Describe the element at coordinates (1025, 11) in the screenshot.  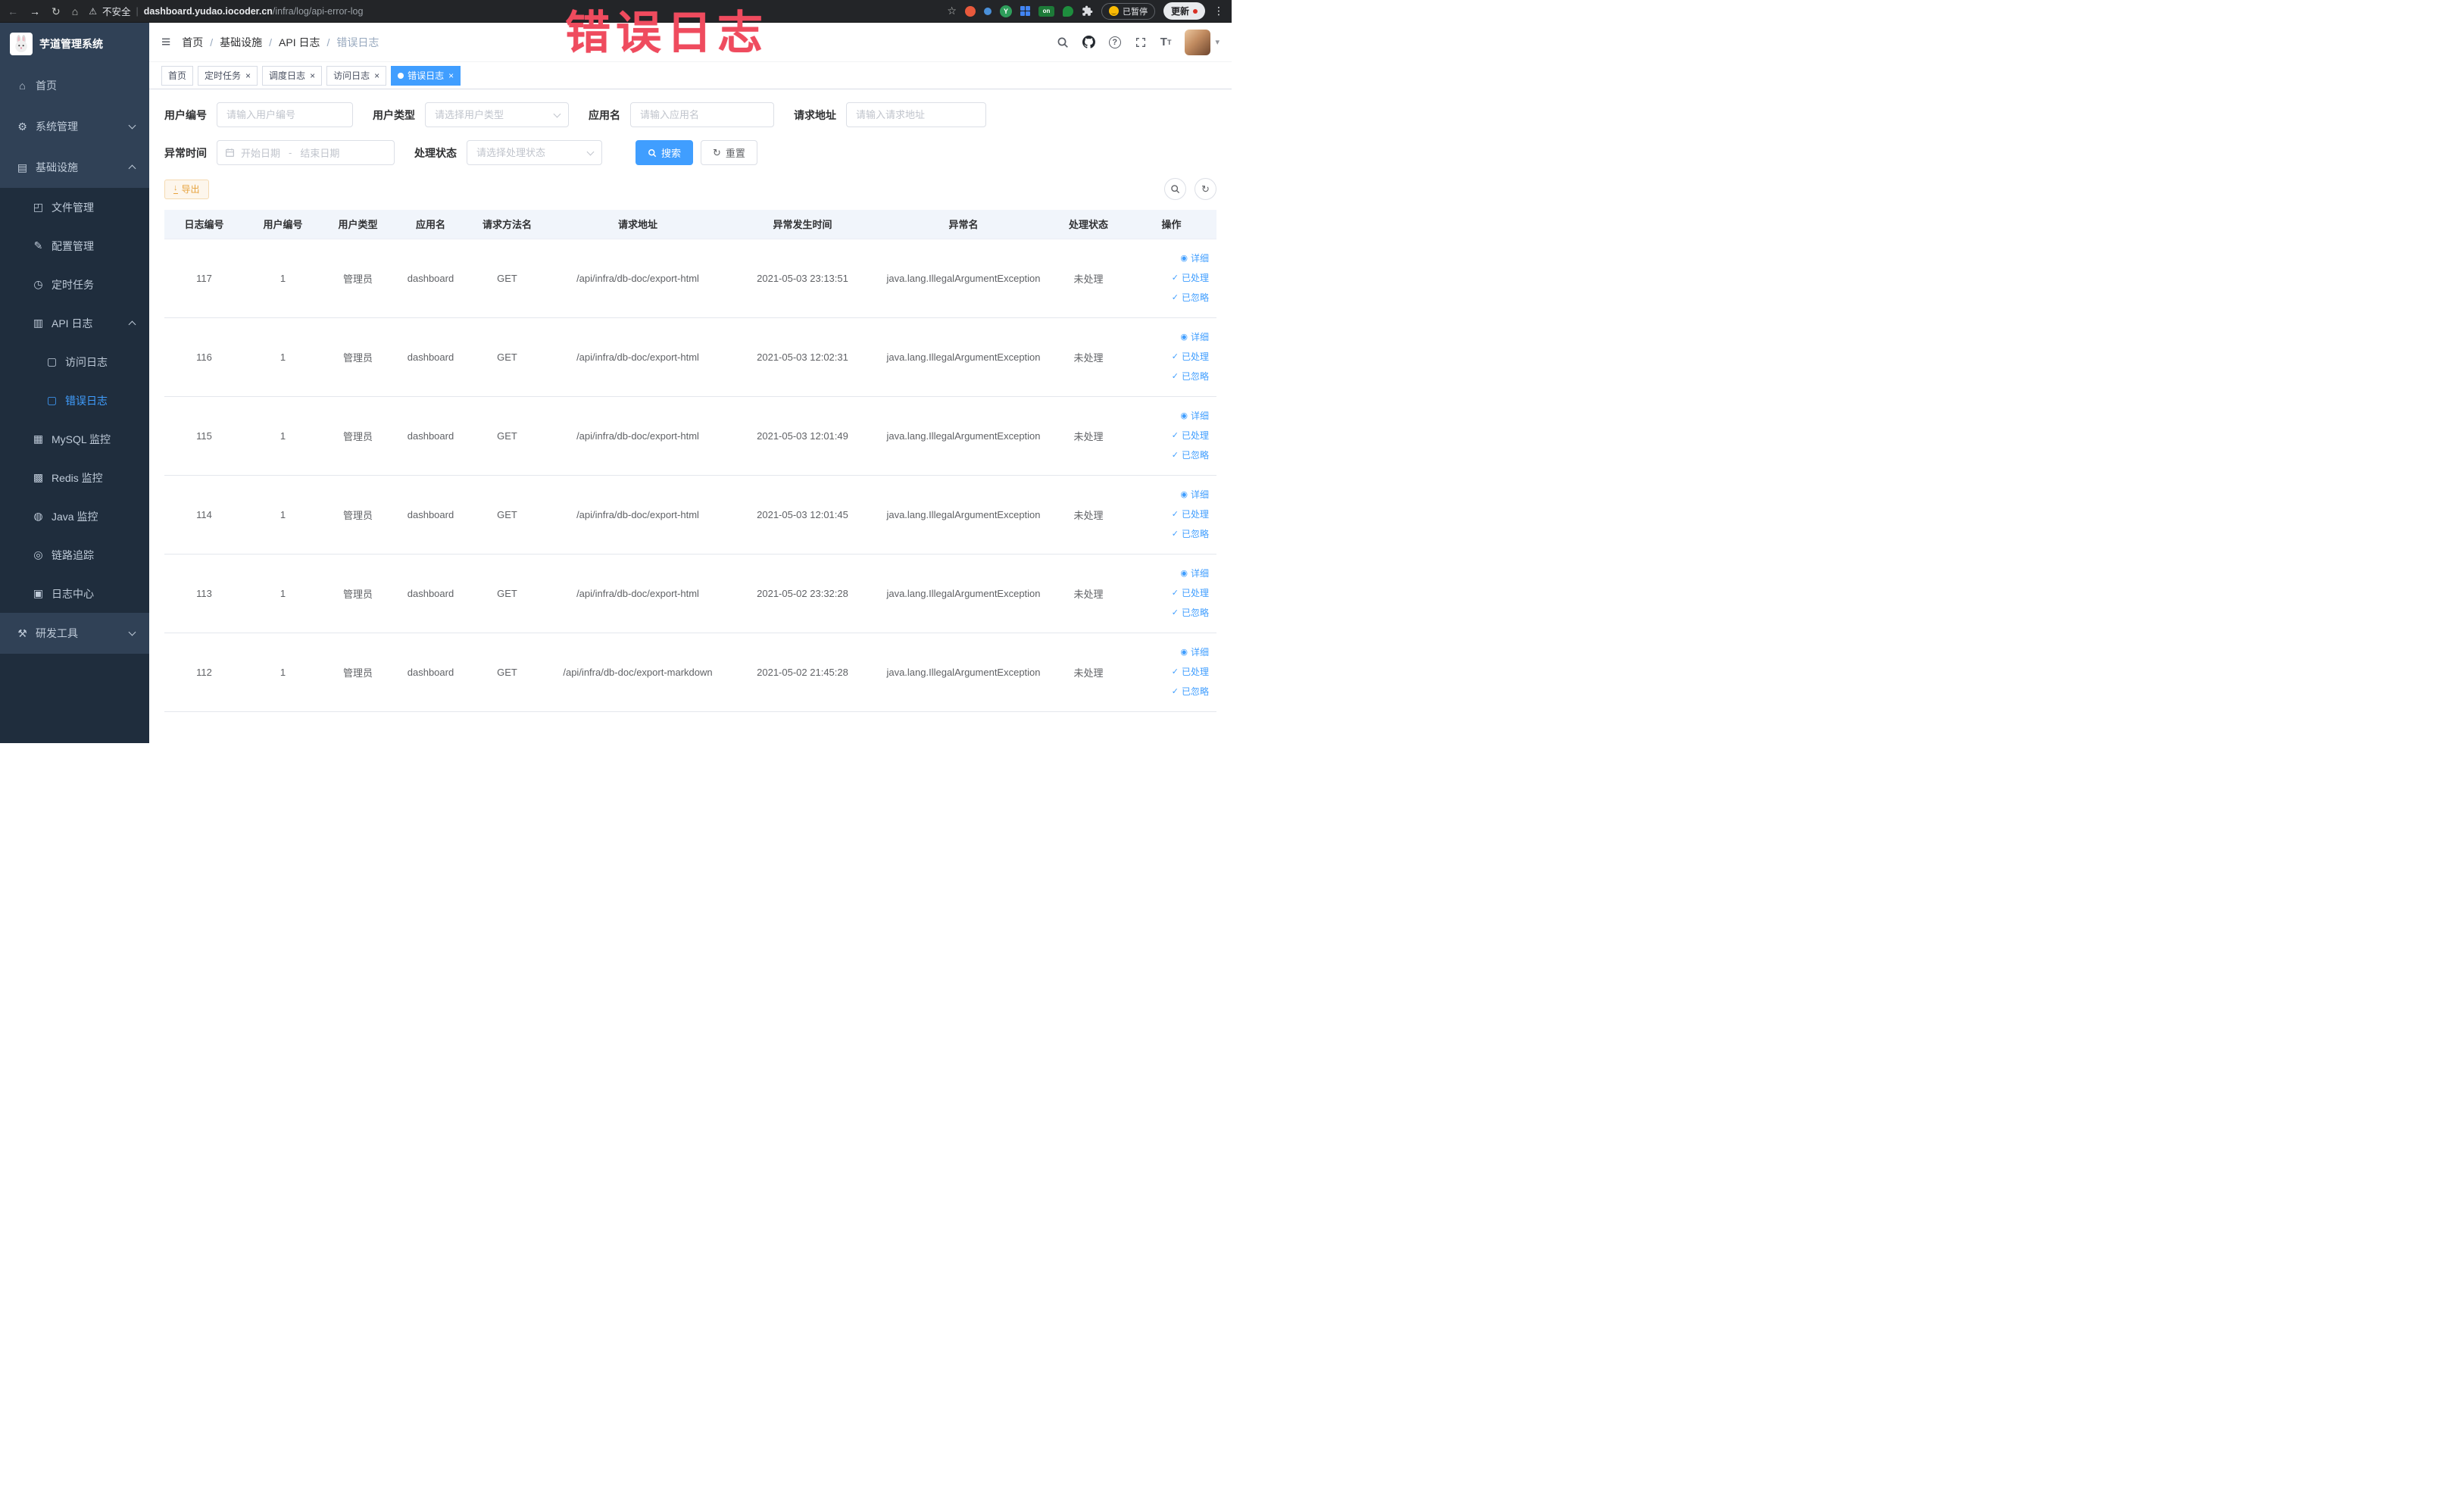
I see `extension-icon-grid` at that location.